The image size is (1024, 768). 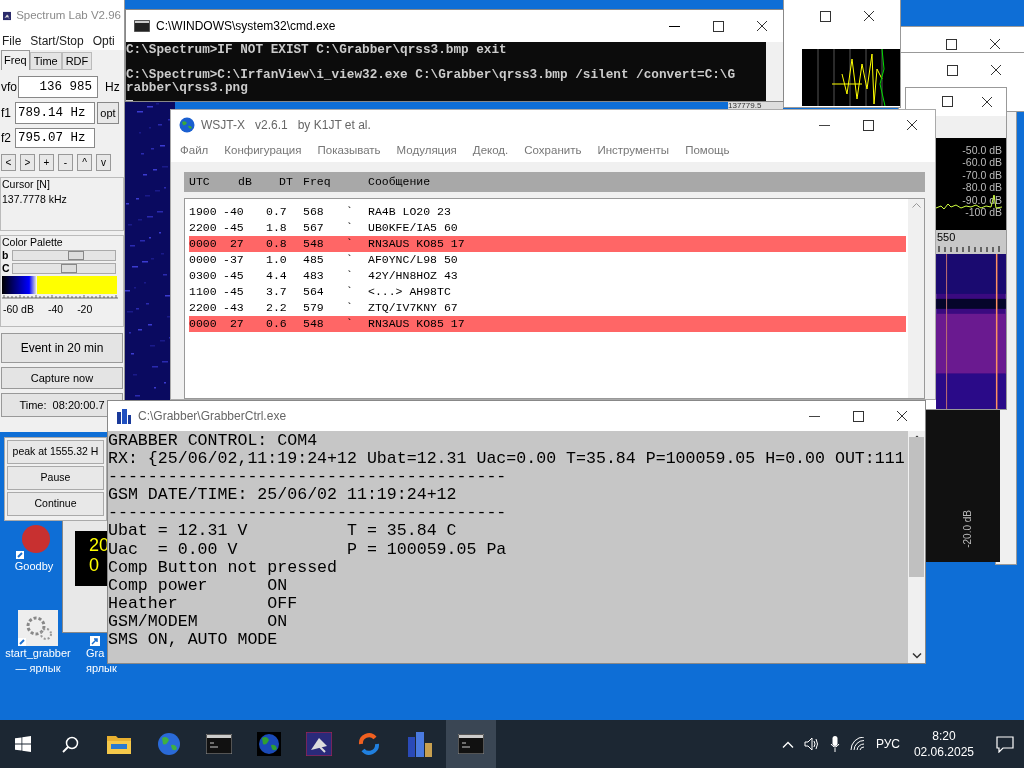 What do you see at coordinates (212, 416) in the screenshot?
I see `window-title: C:\Grabber\GrabberCtrl.exe` at bounding box center [212, 416].